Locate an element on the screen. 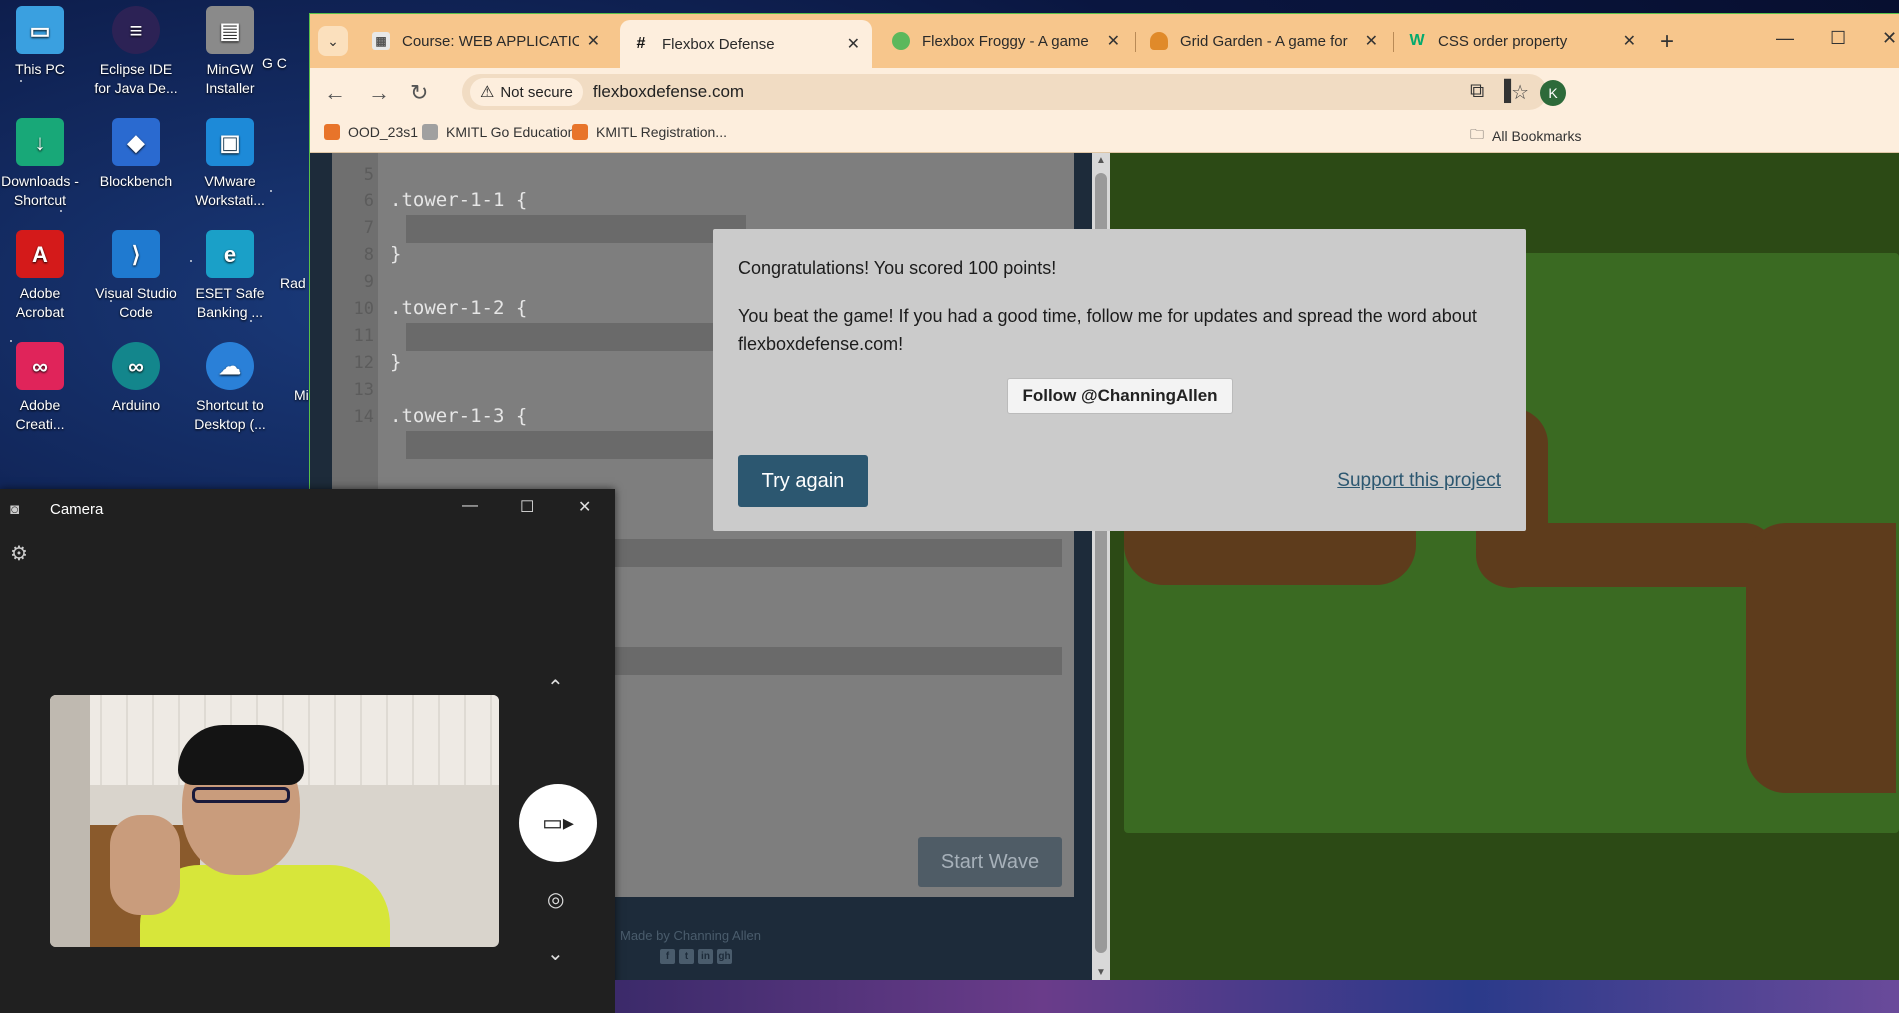 This screenshot has width=1899, height=1013. github-icon: gh is located at coordinates (724, 956).